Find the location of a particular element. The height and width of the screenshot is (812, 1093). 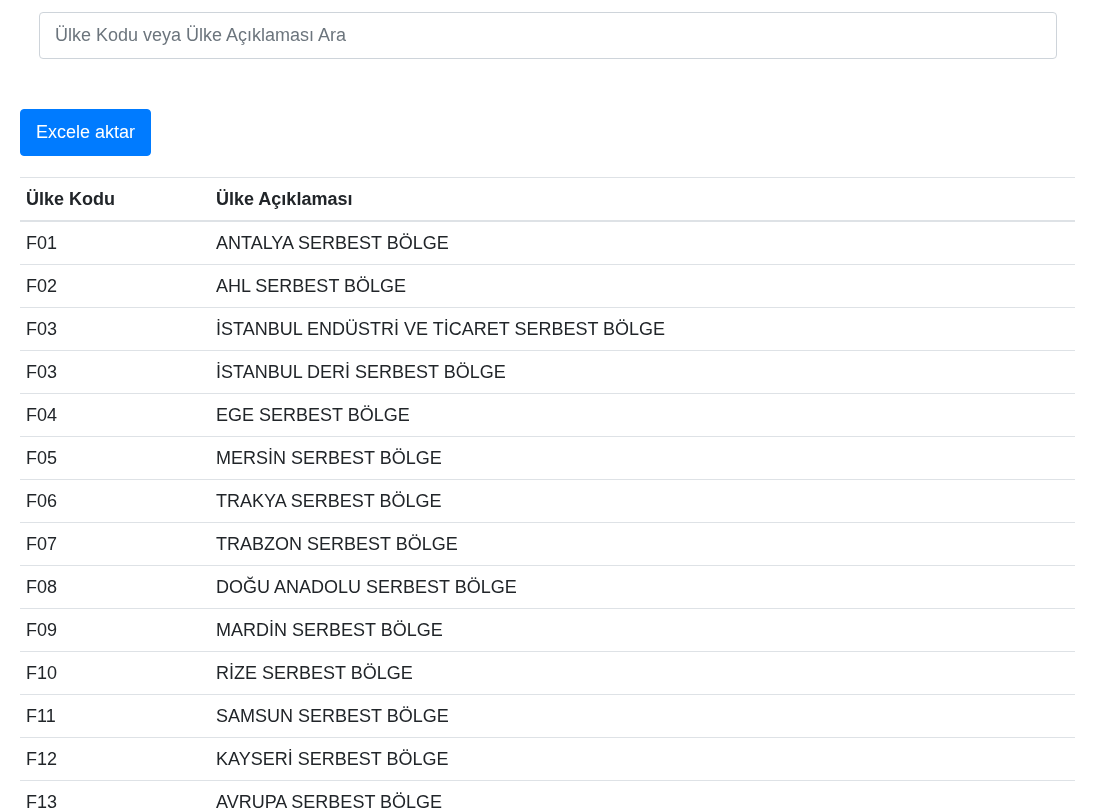

table-cell: F09 is located at coordinates (115, 630).